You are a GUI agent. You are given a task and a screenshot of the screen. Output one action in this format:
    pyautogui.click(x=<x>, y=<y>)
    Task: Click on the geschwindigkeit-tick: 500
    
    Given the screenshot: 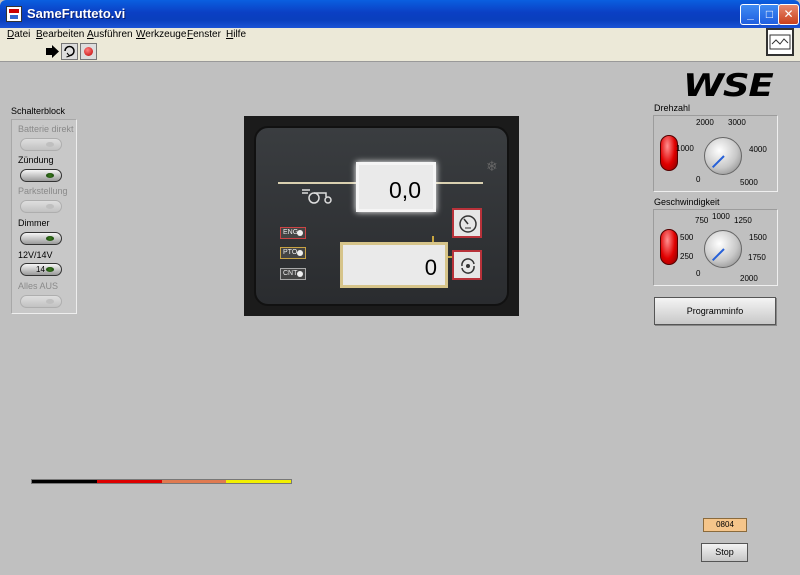 What is the action you would take?
    pyautogui.click(x=687, y=237)
    